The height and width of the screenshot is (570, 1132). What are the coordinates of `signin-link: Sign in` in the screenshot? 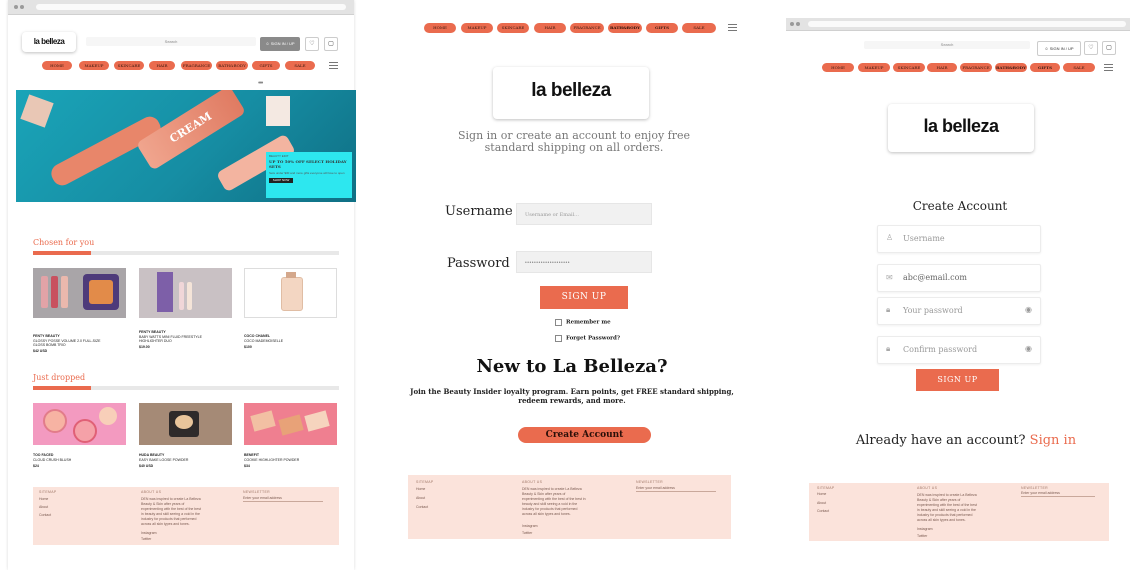 It's located at (1053, 440).